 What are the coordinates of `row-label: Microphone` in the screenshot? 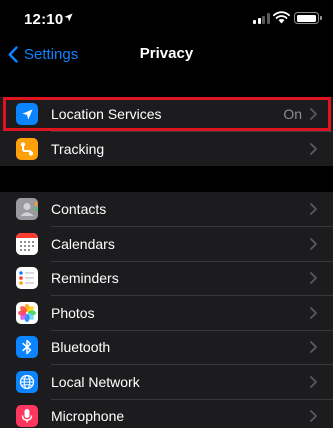 It's located at (88, 416).